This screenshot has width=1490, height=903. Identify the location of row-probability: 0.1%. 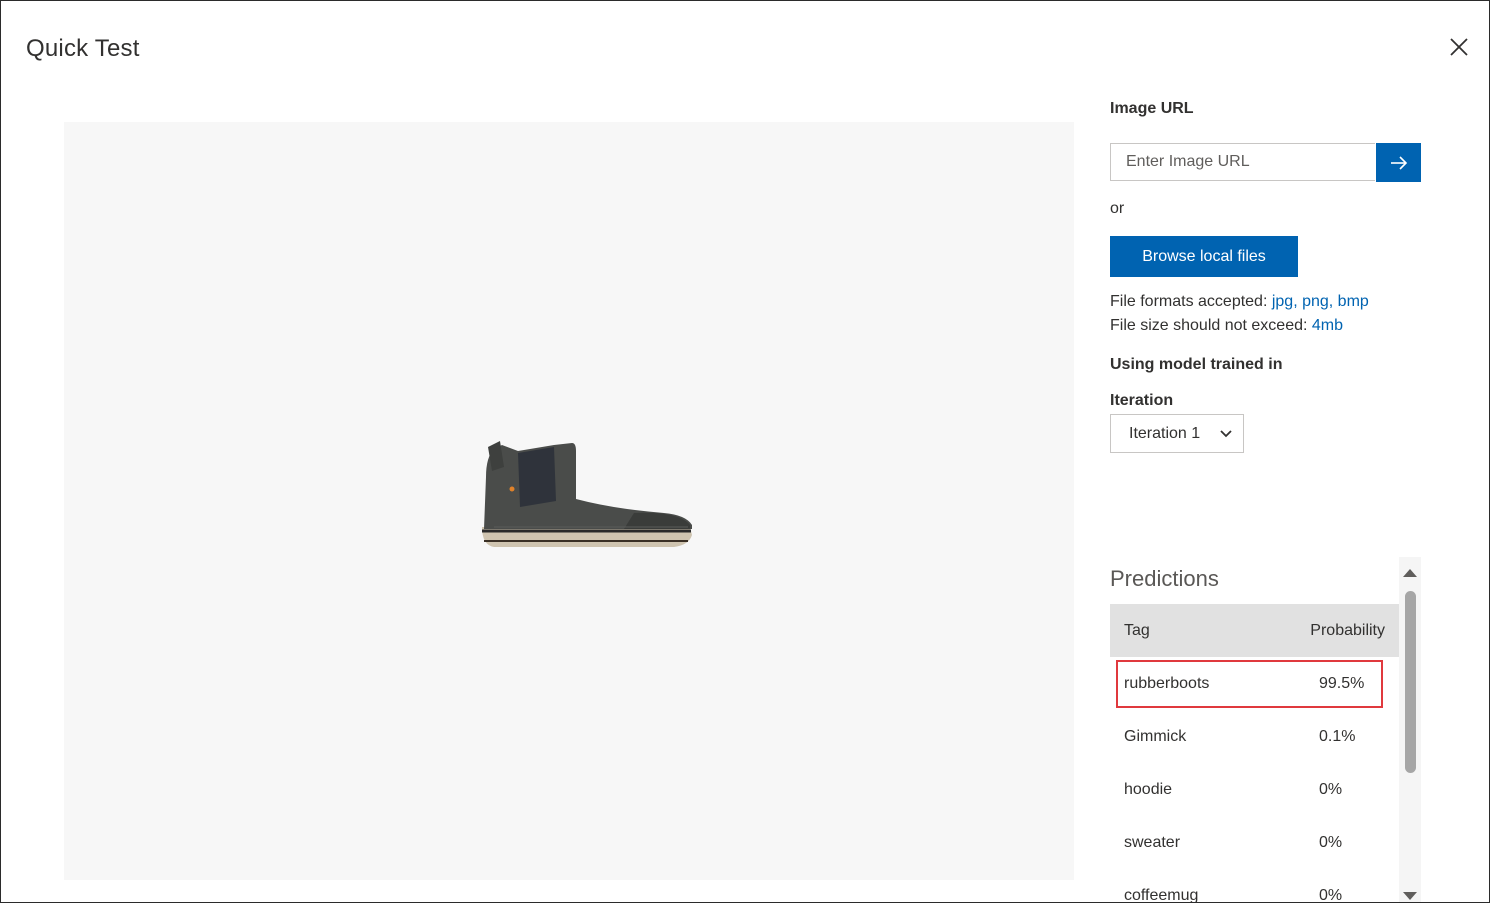
(1337, 736).